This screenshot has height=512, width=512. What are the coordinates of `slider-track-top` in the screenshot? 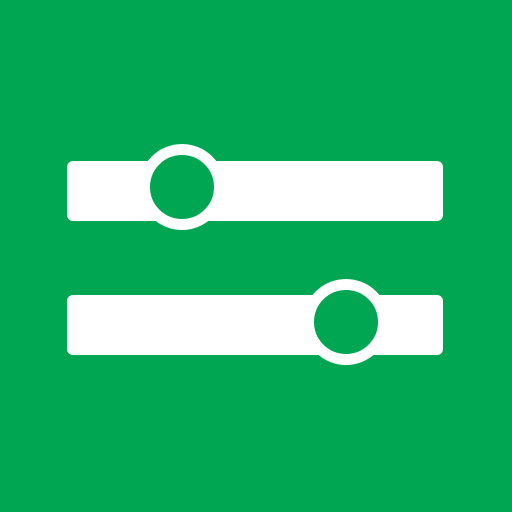 It's located at (255, 191).